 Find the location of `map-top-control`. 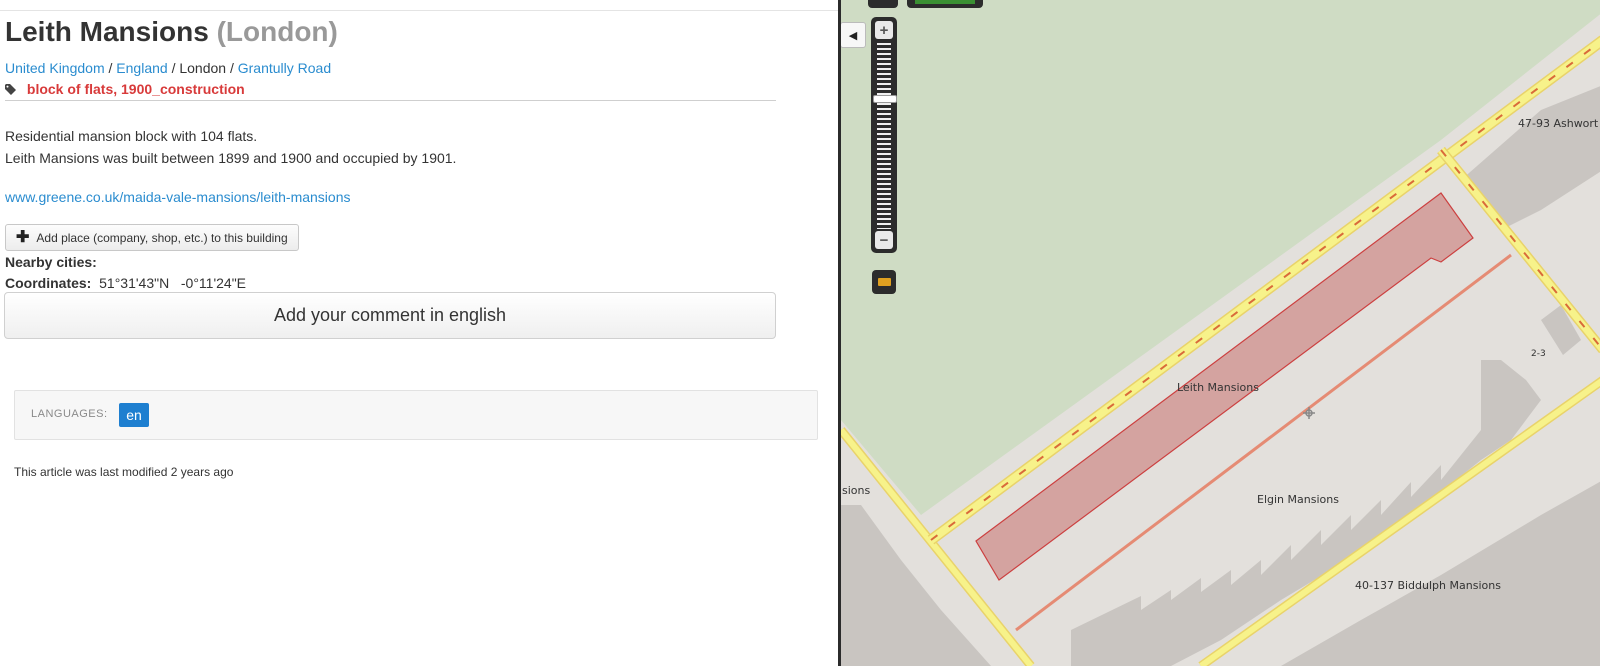

map-top-control is located at coordinates (883, 4).